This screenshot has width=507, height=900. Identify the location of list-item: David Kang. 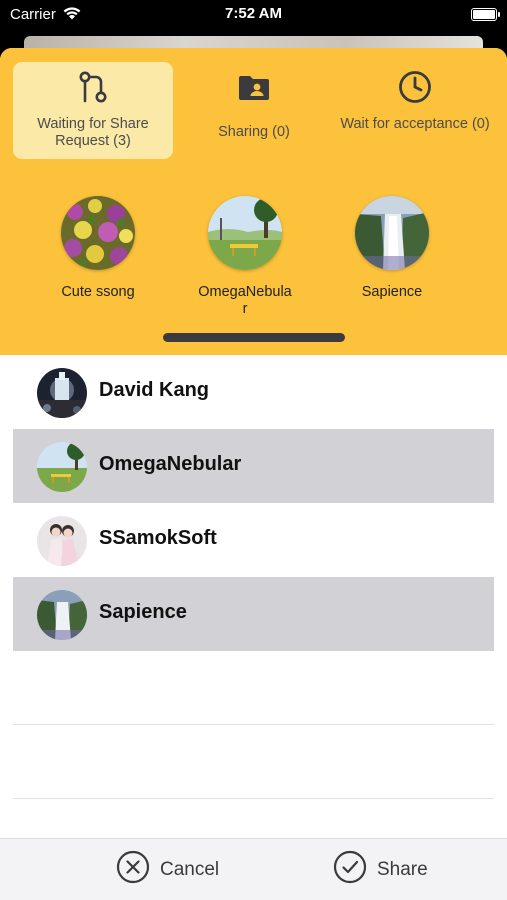
(253, 392).